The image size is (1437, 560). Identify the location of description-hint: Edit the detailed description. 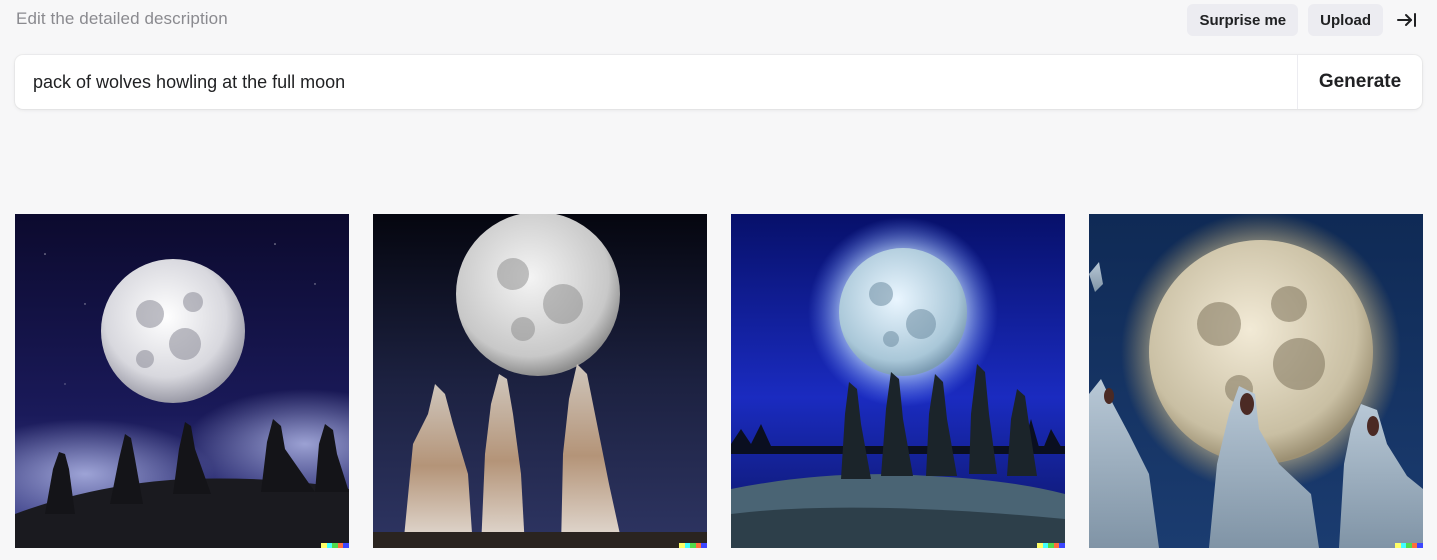
(122, 18).